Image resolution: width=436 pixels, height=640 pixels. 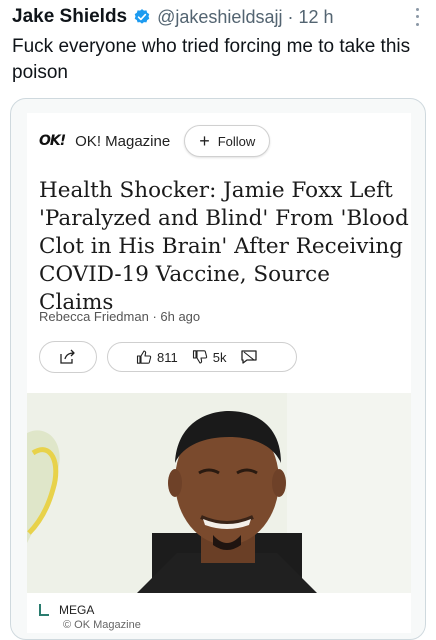 I want to click on source-logo: OK!, so click(x=52, y=141).